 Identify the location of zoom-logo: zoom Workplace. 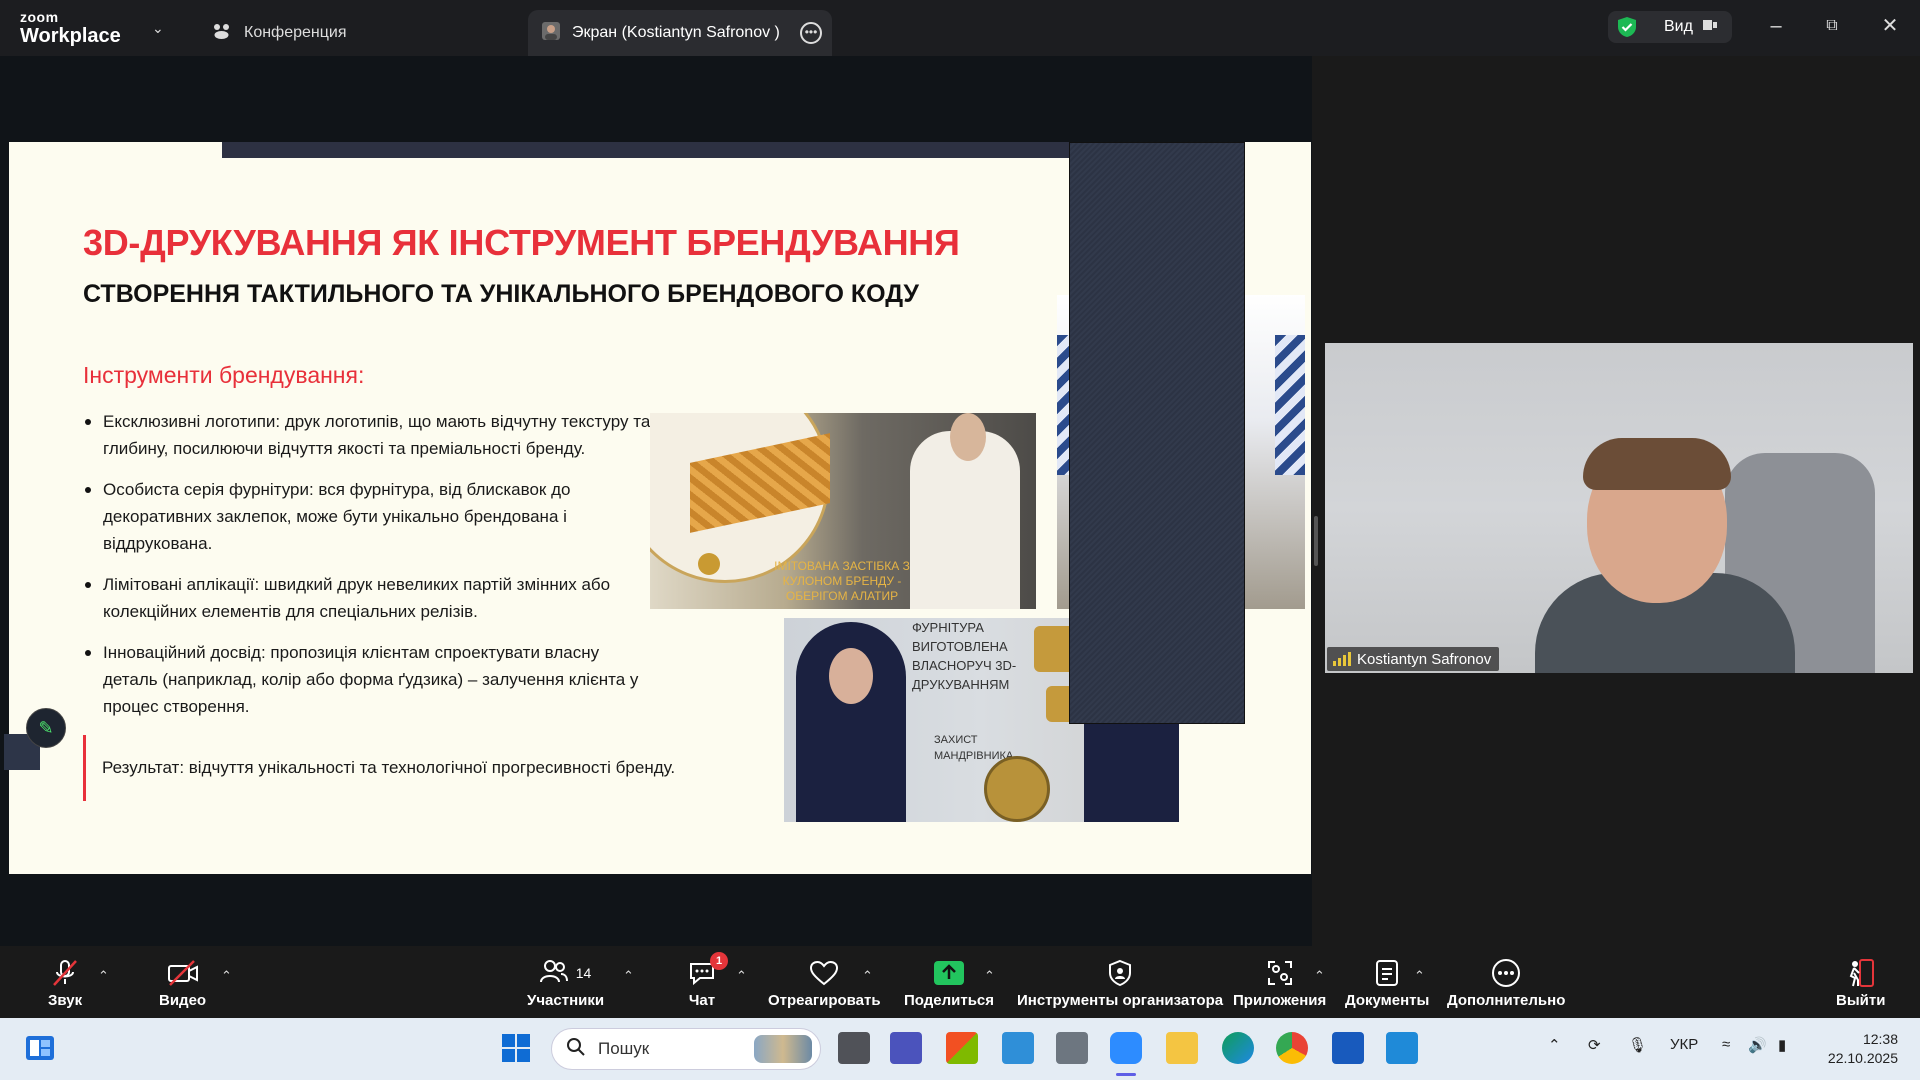
(70, 28).